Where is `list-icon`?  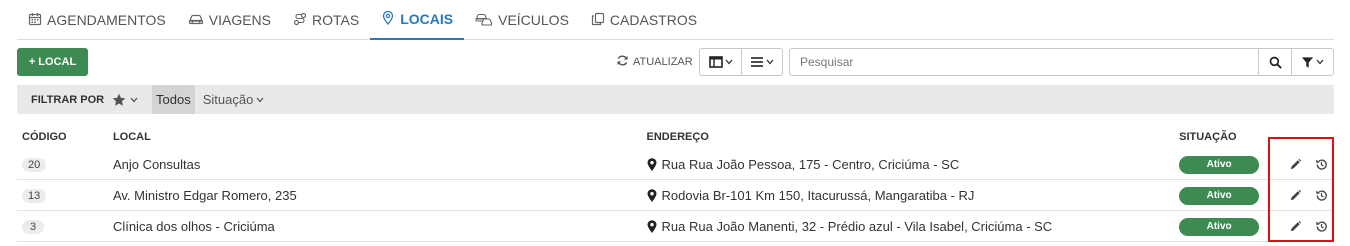 list-icon is located at coordinates (757, 62).